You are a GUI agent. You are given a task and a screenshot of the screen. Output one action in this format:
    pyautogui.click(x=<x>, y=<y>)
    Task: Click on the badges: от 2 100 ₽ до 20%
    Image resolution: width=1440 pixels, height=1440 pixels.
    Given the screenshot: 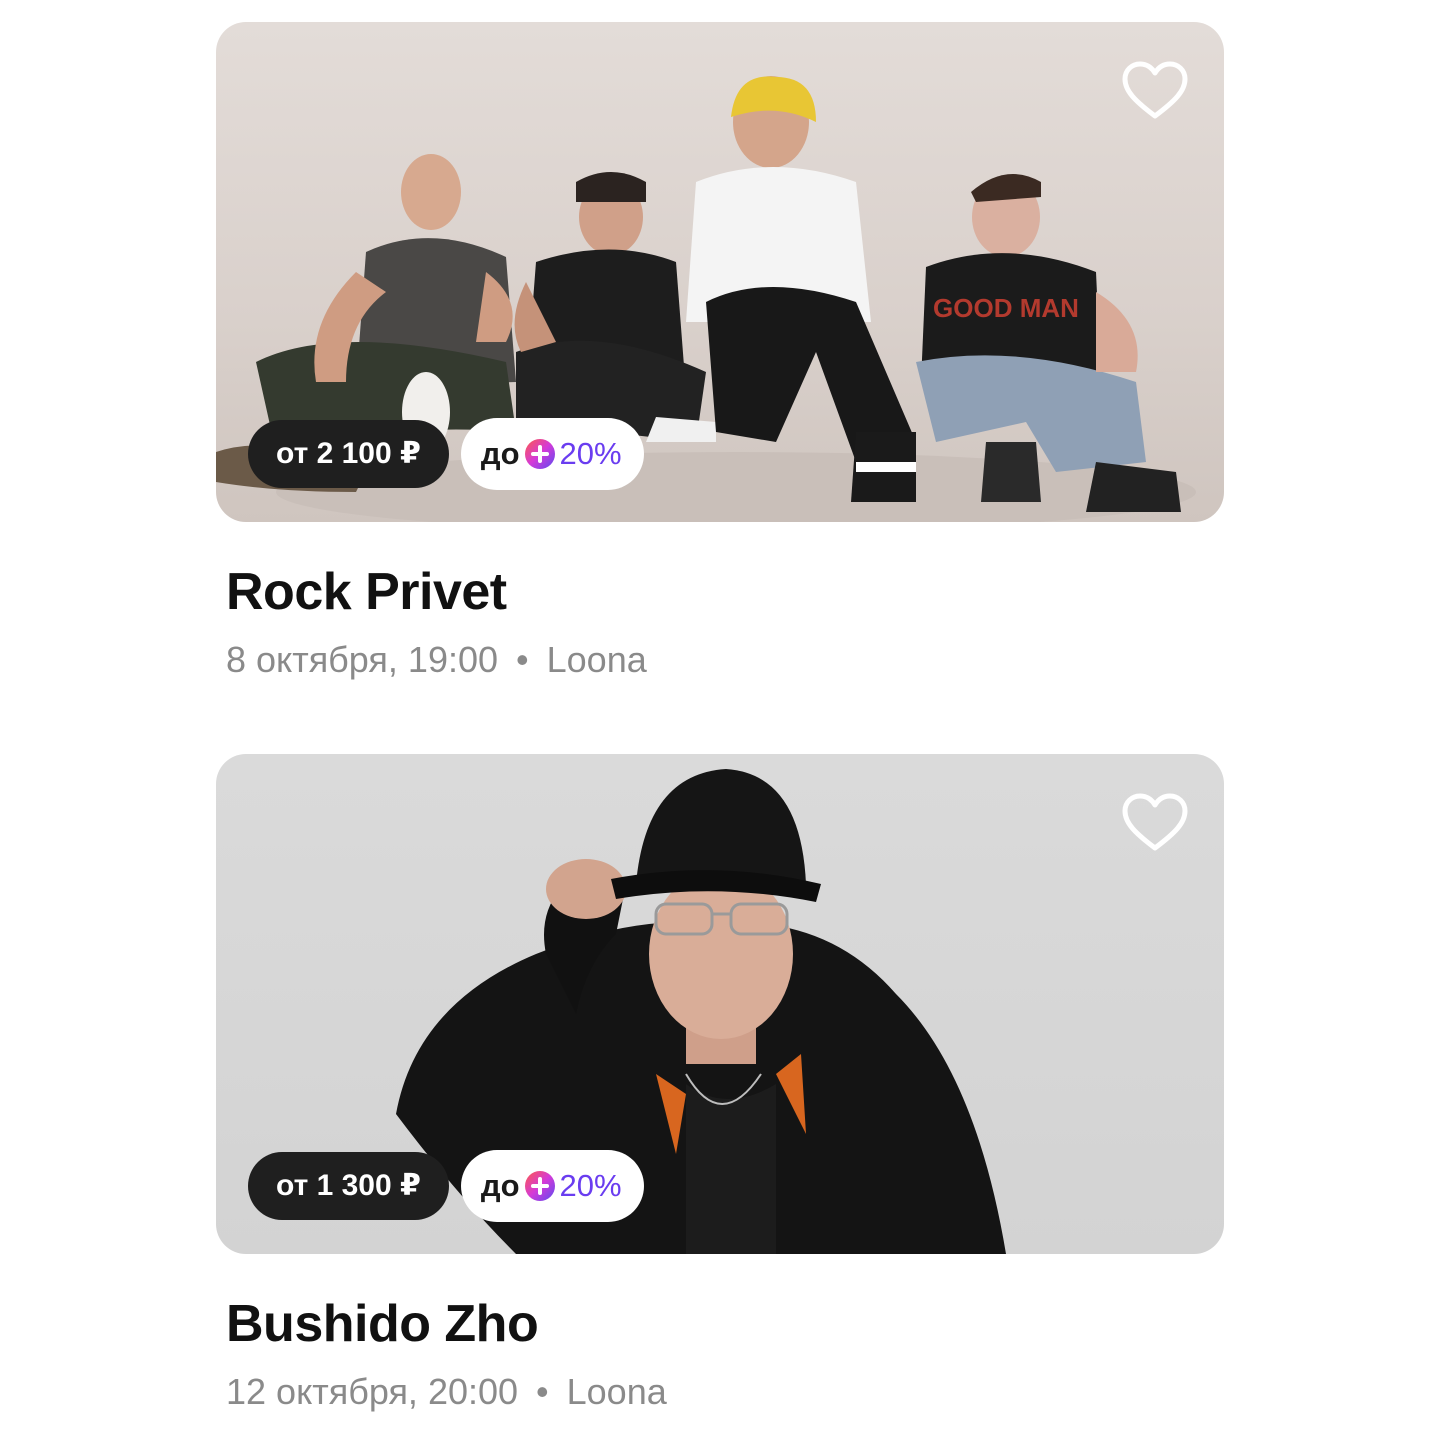 What is the action you would take?
    pyautogui.click(x=446, y=454)
    